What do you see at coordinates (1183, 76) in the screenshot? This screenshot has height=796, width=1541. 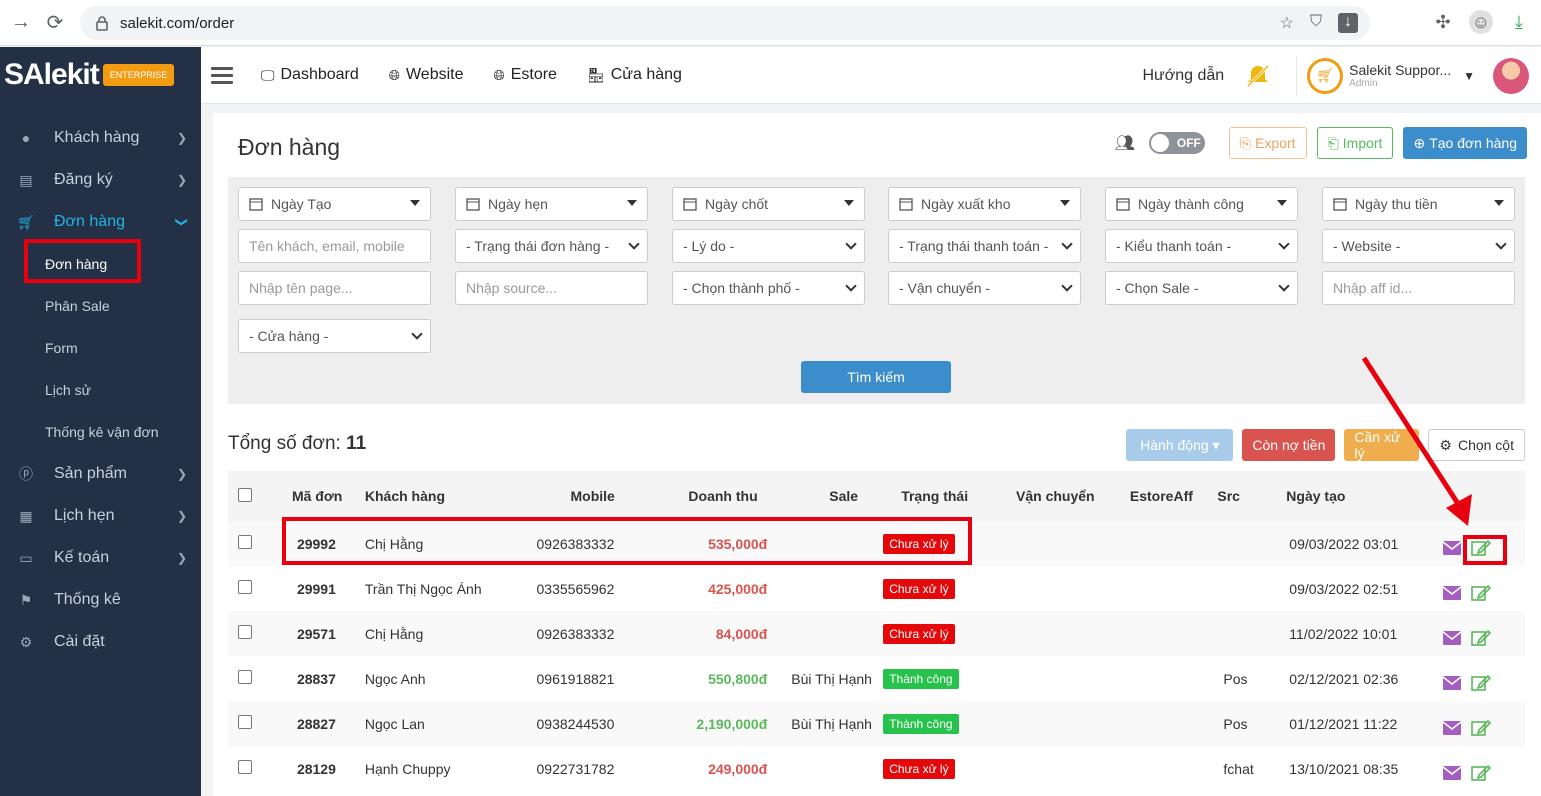 I see `guide-link: Hướng dẫn` at bounding box center [1183, 76].